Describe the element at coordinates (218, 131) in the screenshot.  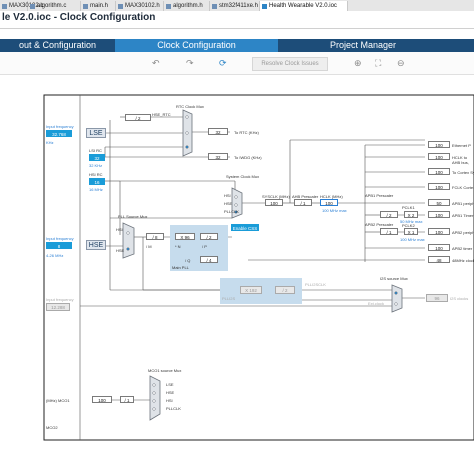
I see `rtc-clock-value: 32` at that location.